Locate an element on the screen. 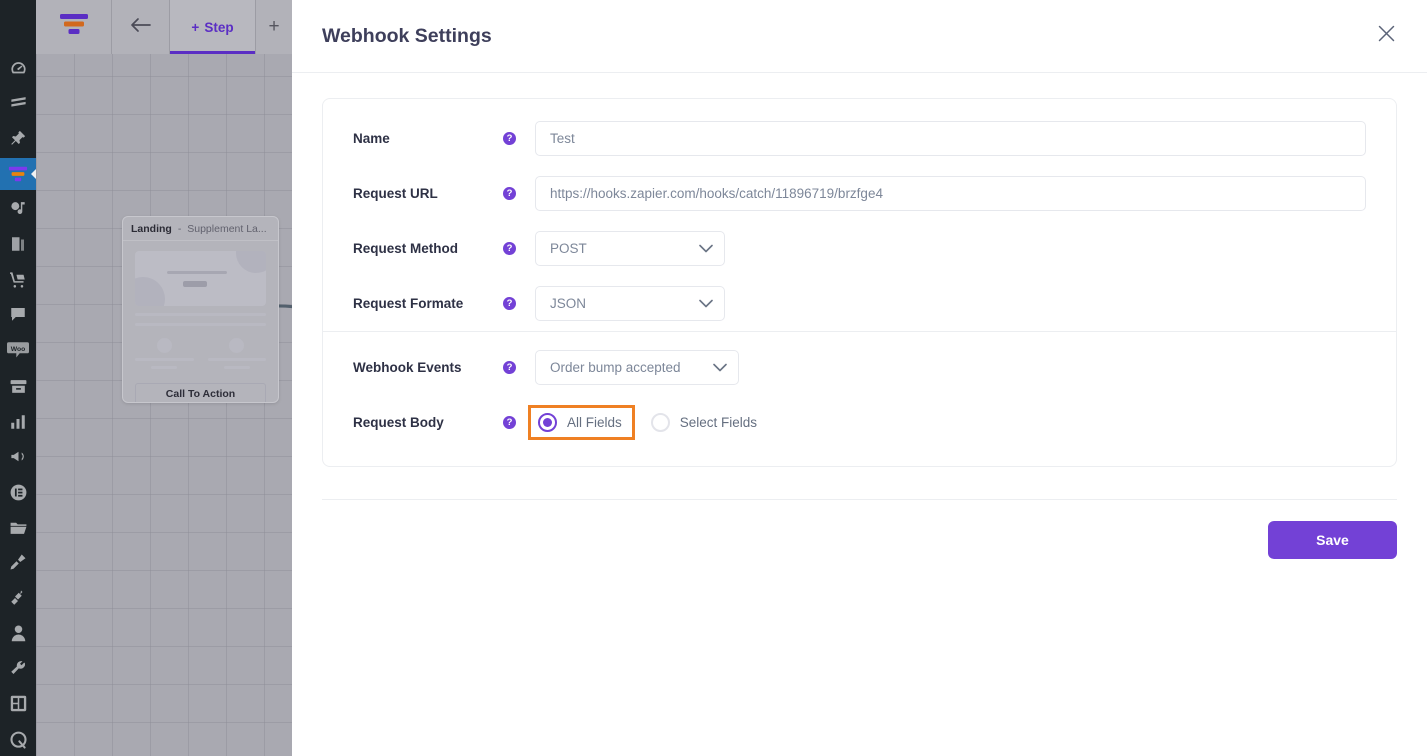  label-request-formate: Request Formate is located at coordinates (408, 303).